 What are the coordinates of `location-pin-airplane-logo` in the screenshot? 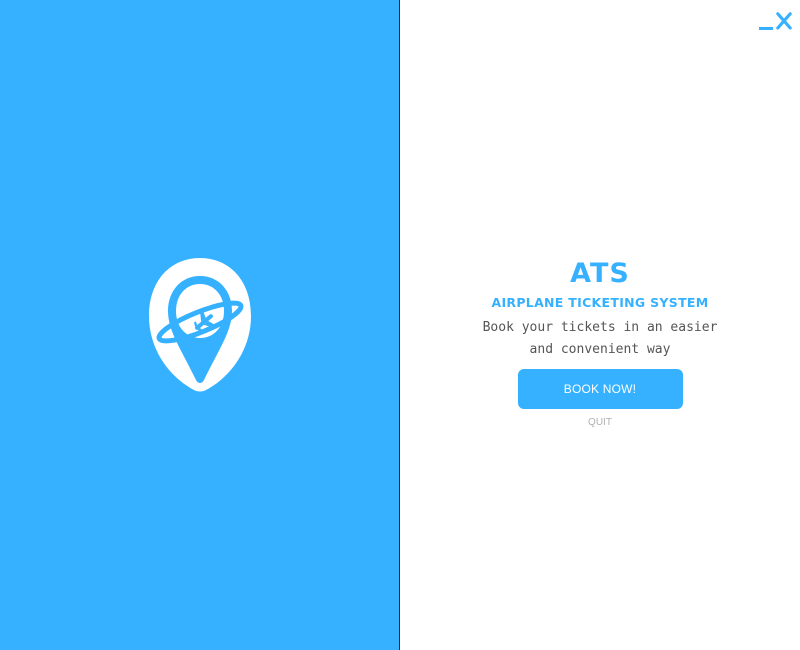 It's located at (200, 325).